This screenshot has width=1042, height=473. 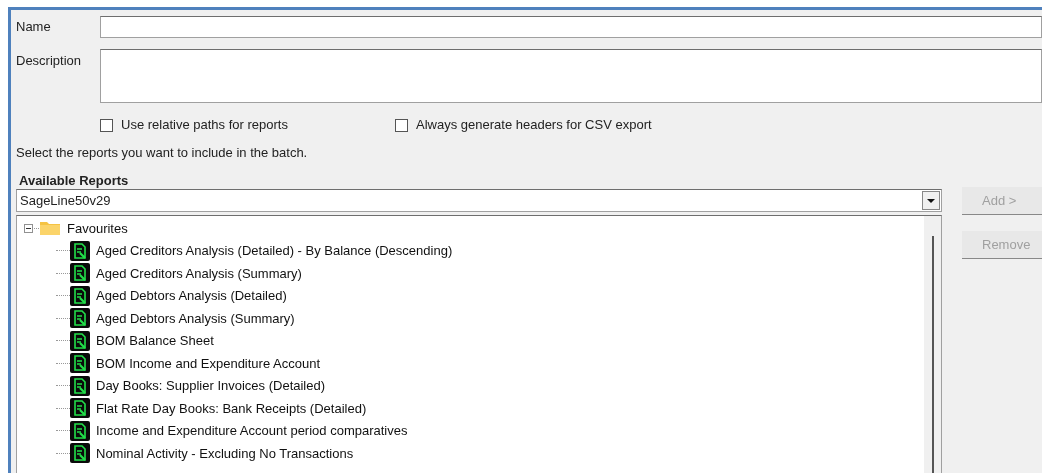 I want to click on minus-icon, so click(x=28, y=228).